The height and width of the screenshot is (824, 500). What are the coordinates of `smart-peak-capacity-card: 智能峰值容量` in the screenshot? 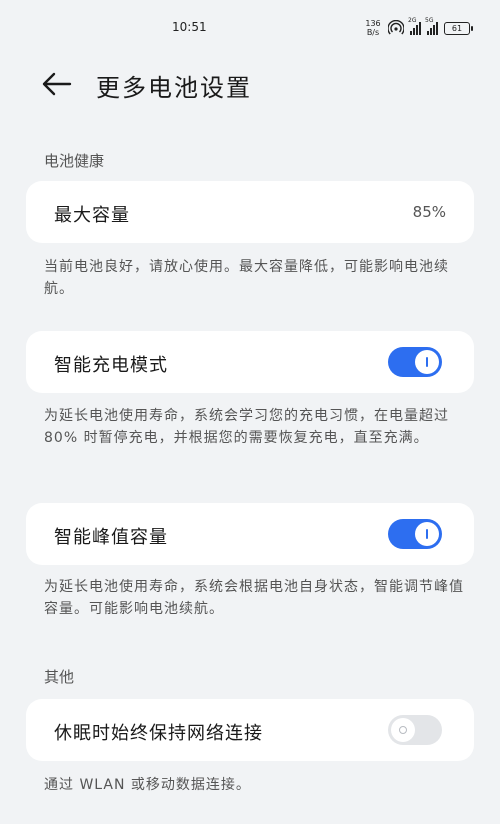 It's located at (250, 534).